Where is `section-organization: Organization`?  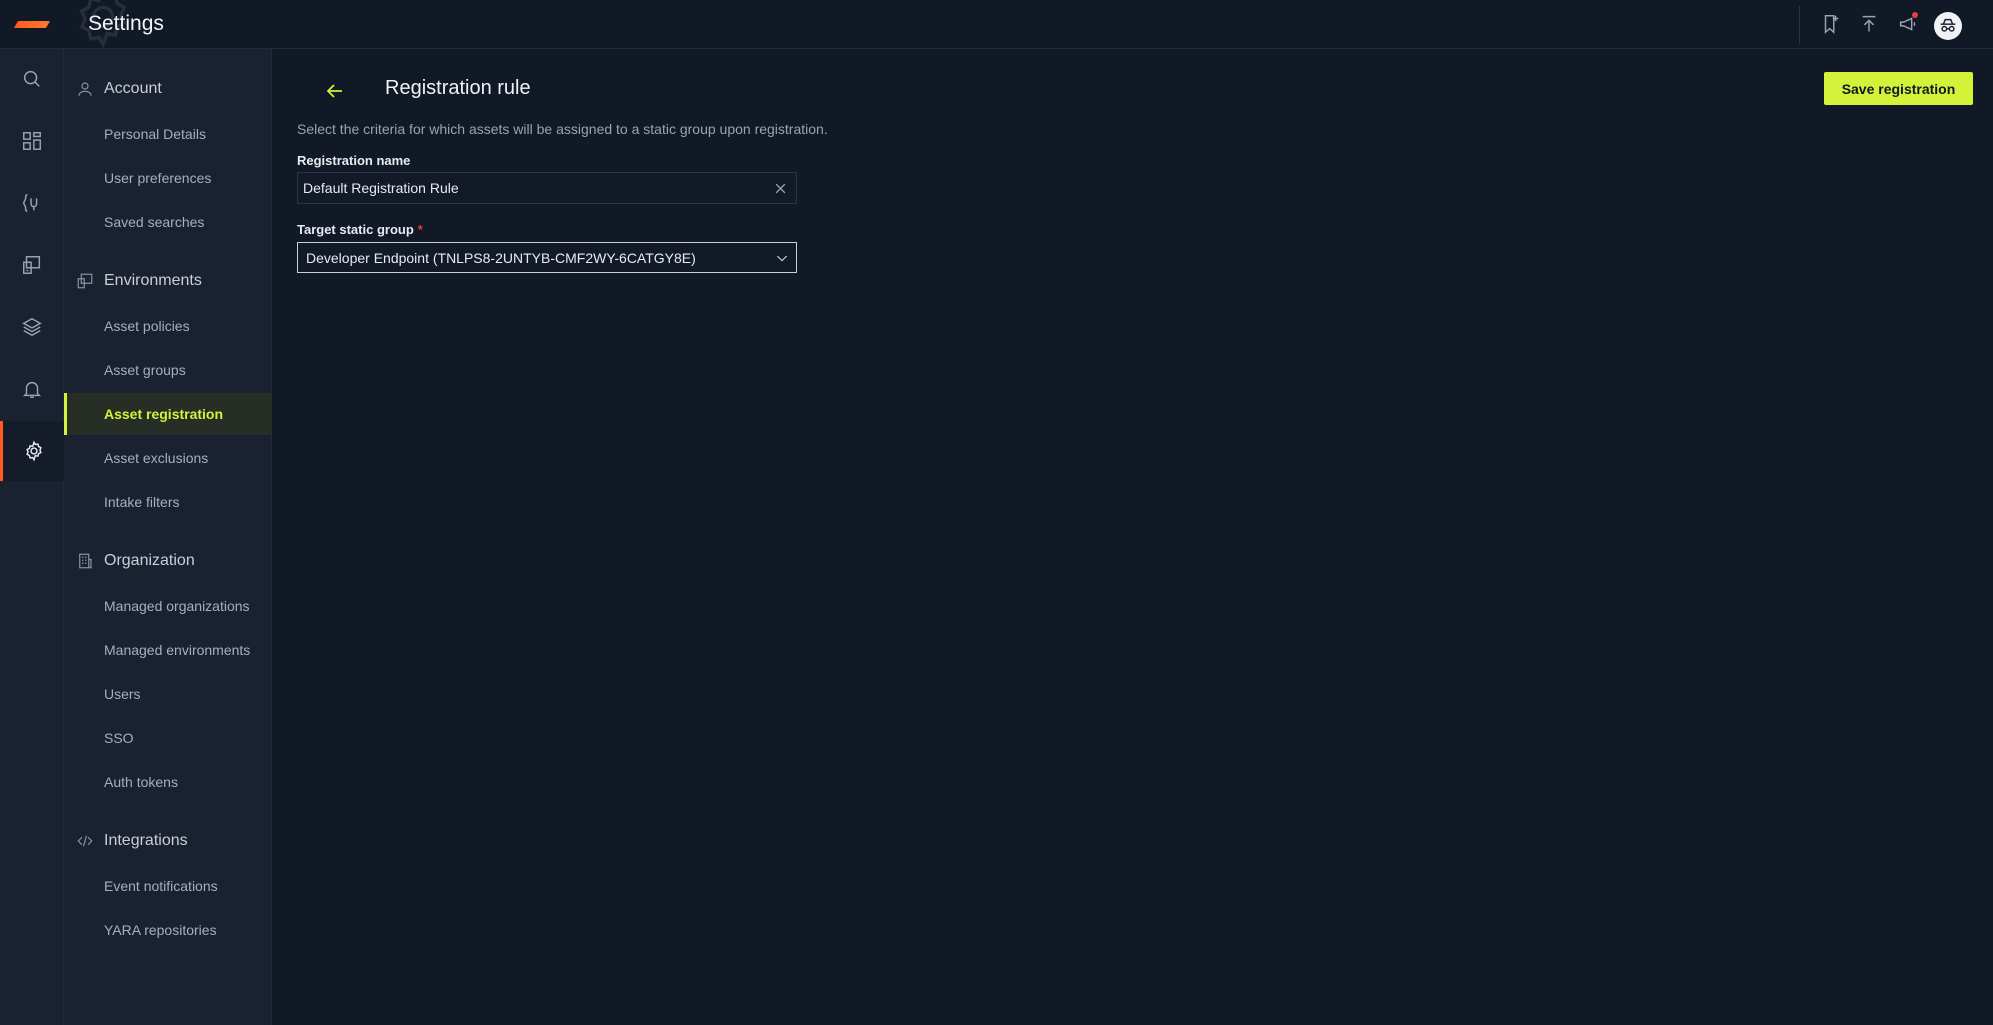
section-organization: Organization is located at coordinates (168, 561).